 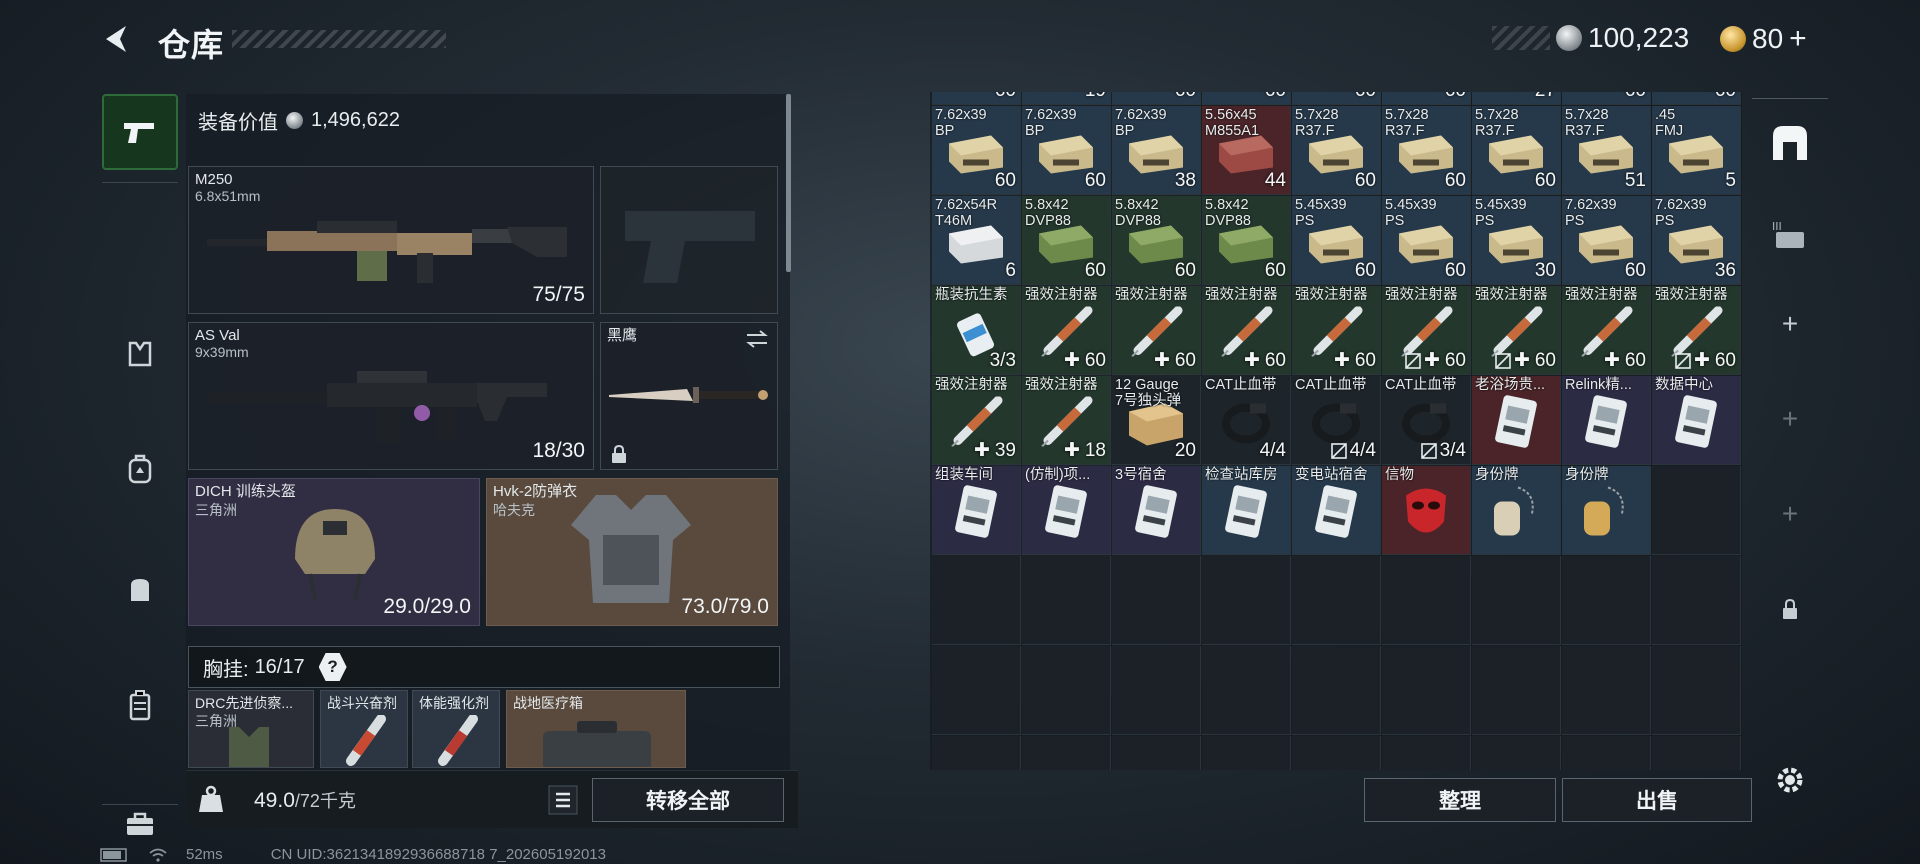 What do you see at coordinates (563, 800) in the screenshot?
I see `list-view-icon` at bounding box center [563, 800].